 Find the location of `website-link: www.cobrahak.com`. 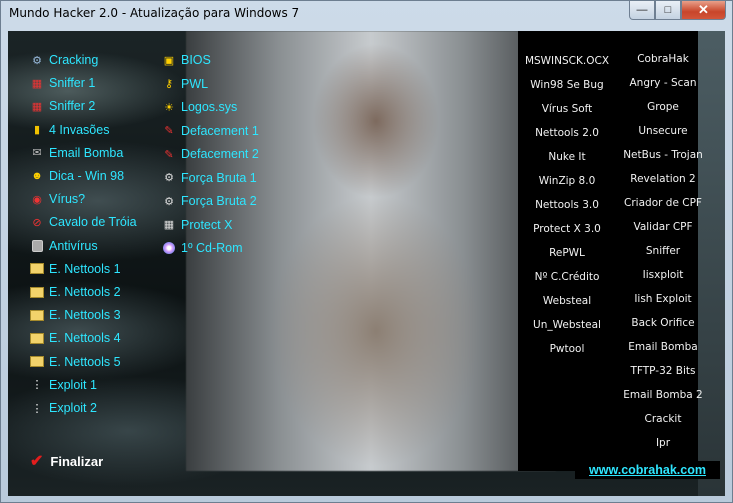

website-link: www.cobrahak.com is located at coordinates (647, 470).